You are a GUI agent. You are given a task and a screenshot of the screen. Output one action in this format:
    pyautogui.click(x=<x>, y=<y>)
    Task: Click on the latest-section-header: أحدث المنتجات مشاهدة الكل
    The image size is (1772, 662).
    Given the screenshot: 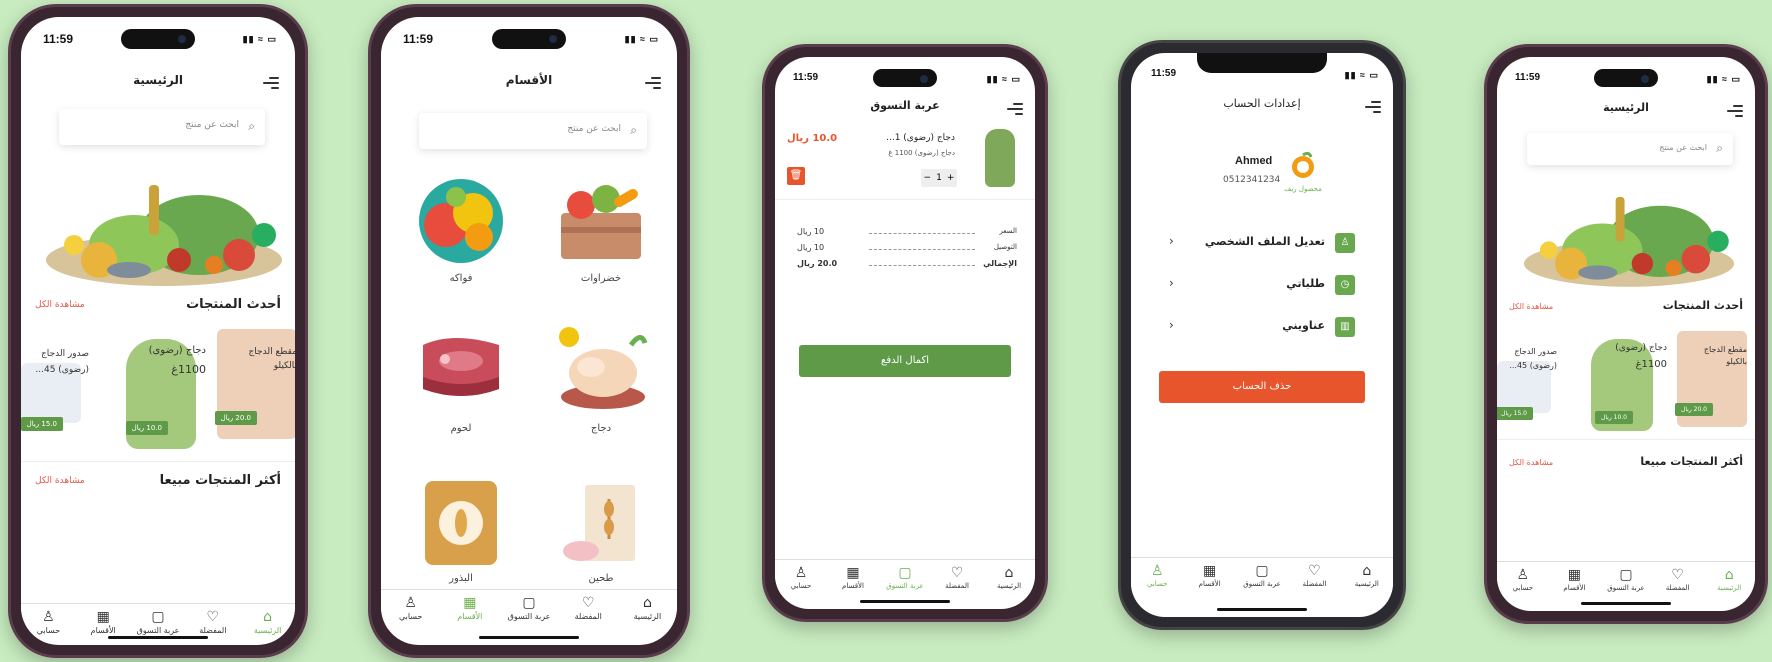 What is the action you would take?
    pyautogui.click(x=1626, y=309)
    